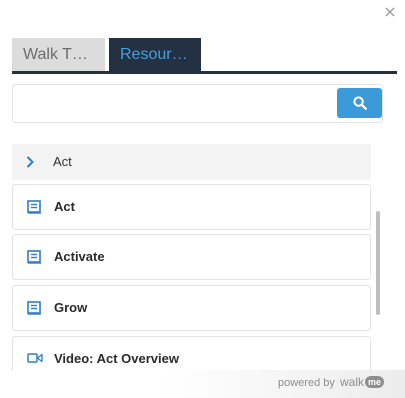 Image resolution: width=405 pixels, height=398 pixels. I want to click on search-input, so click(174, 103).